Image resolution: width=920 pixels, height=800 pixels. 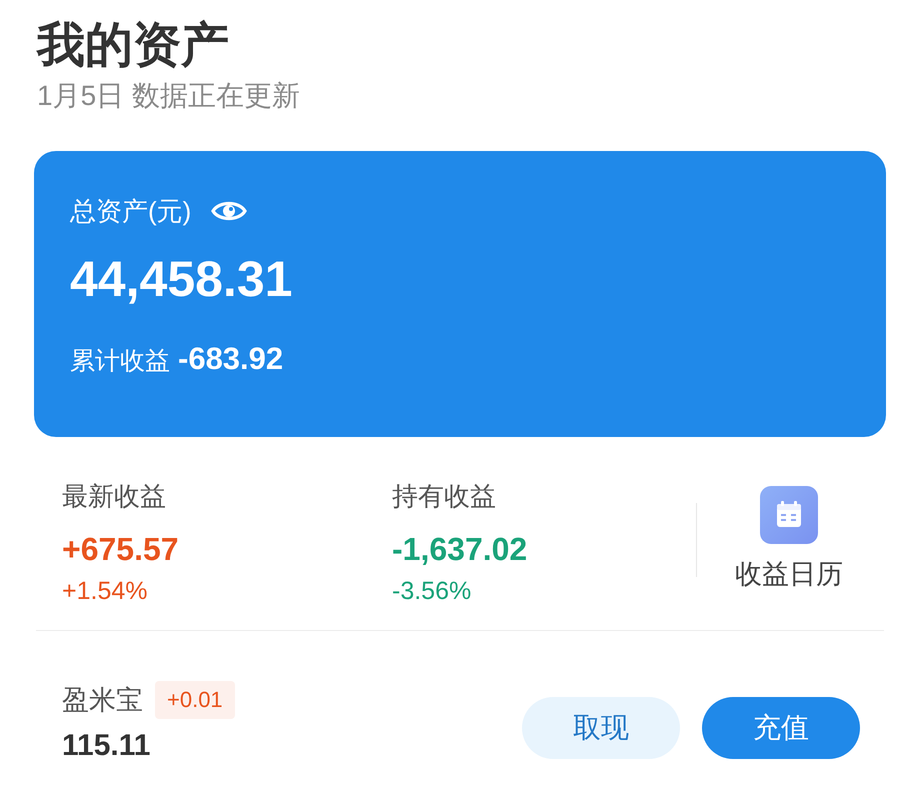 I want to click on fund-amount: 115.11, so click(x=106, y=746).